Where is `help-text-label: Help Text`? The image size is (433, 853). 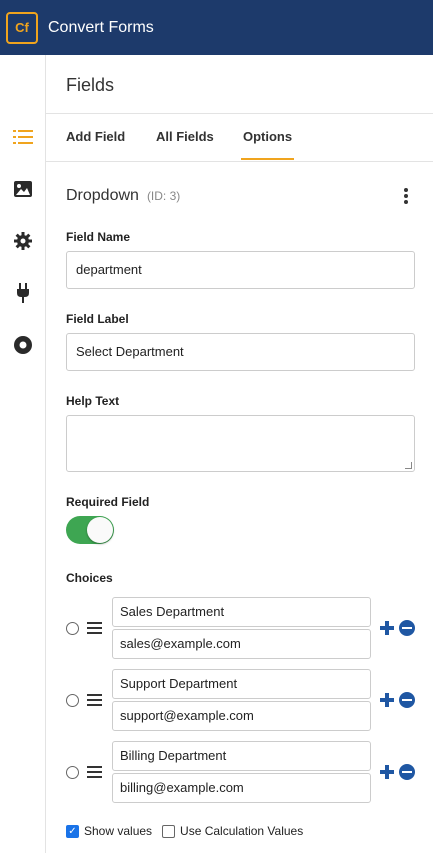
help-text-label: Help Text is located at coordinates (93, 401).